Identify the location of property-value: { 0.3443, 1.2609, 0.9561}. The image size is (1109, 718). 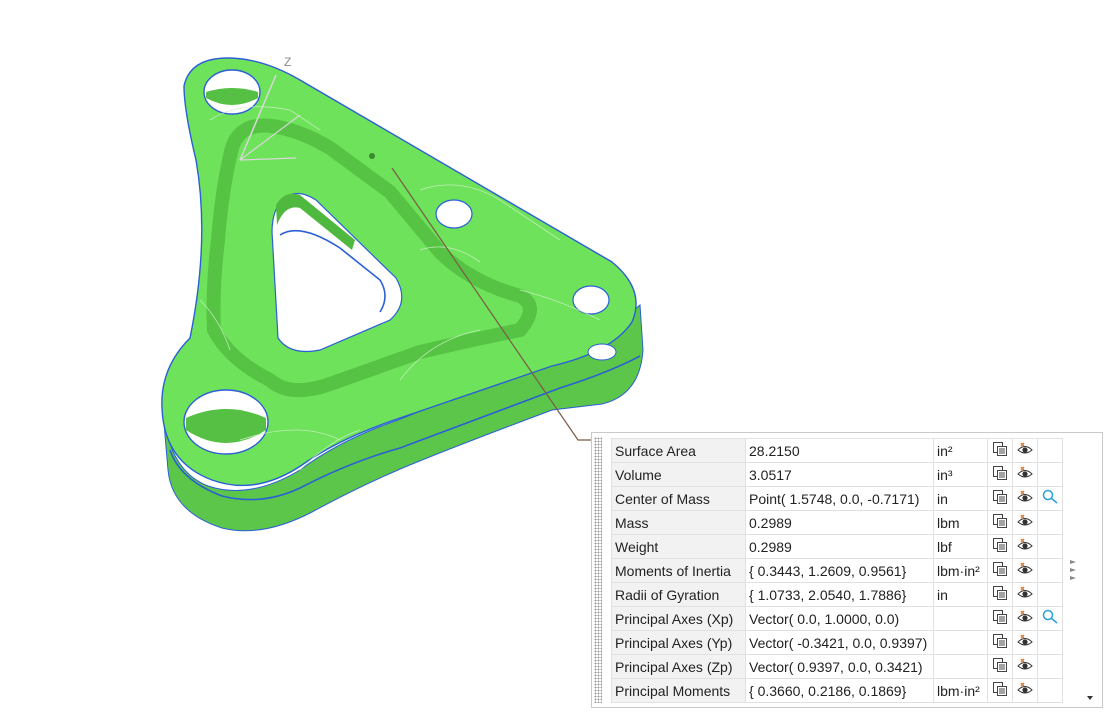
(839, 570).